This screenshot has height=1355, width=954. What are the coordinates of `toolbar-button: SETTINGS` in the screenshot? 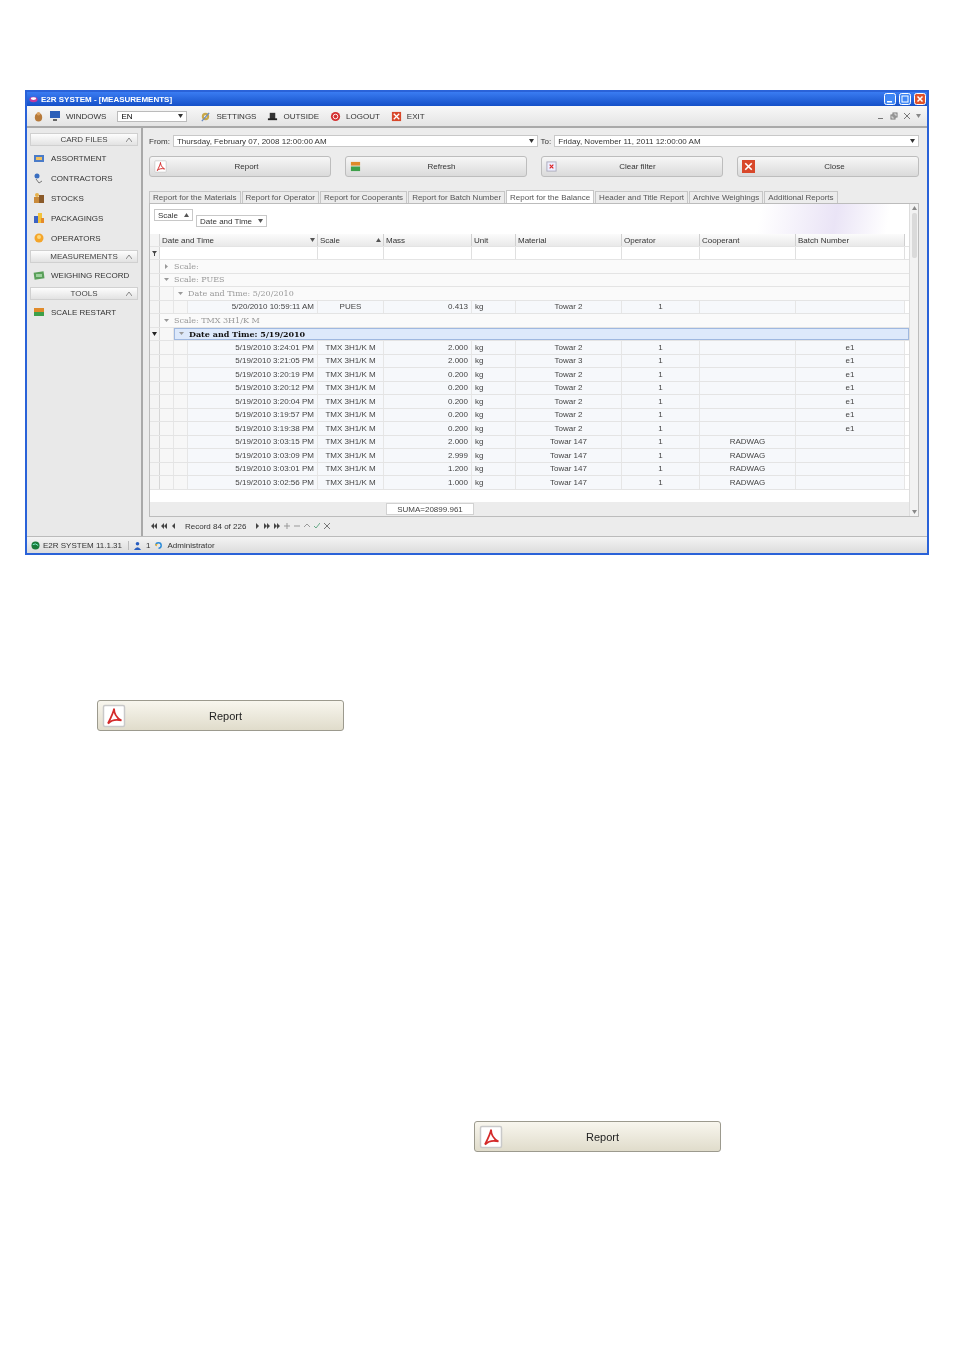 It's located at (236, 116).